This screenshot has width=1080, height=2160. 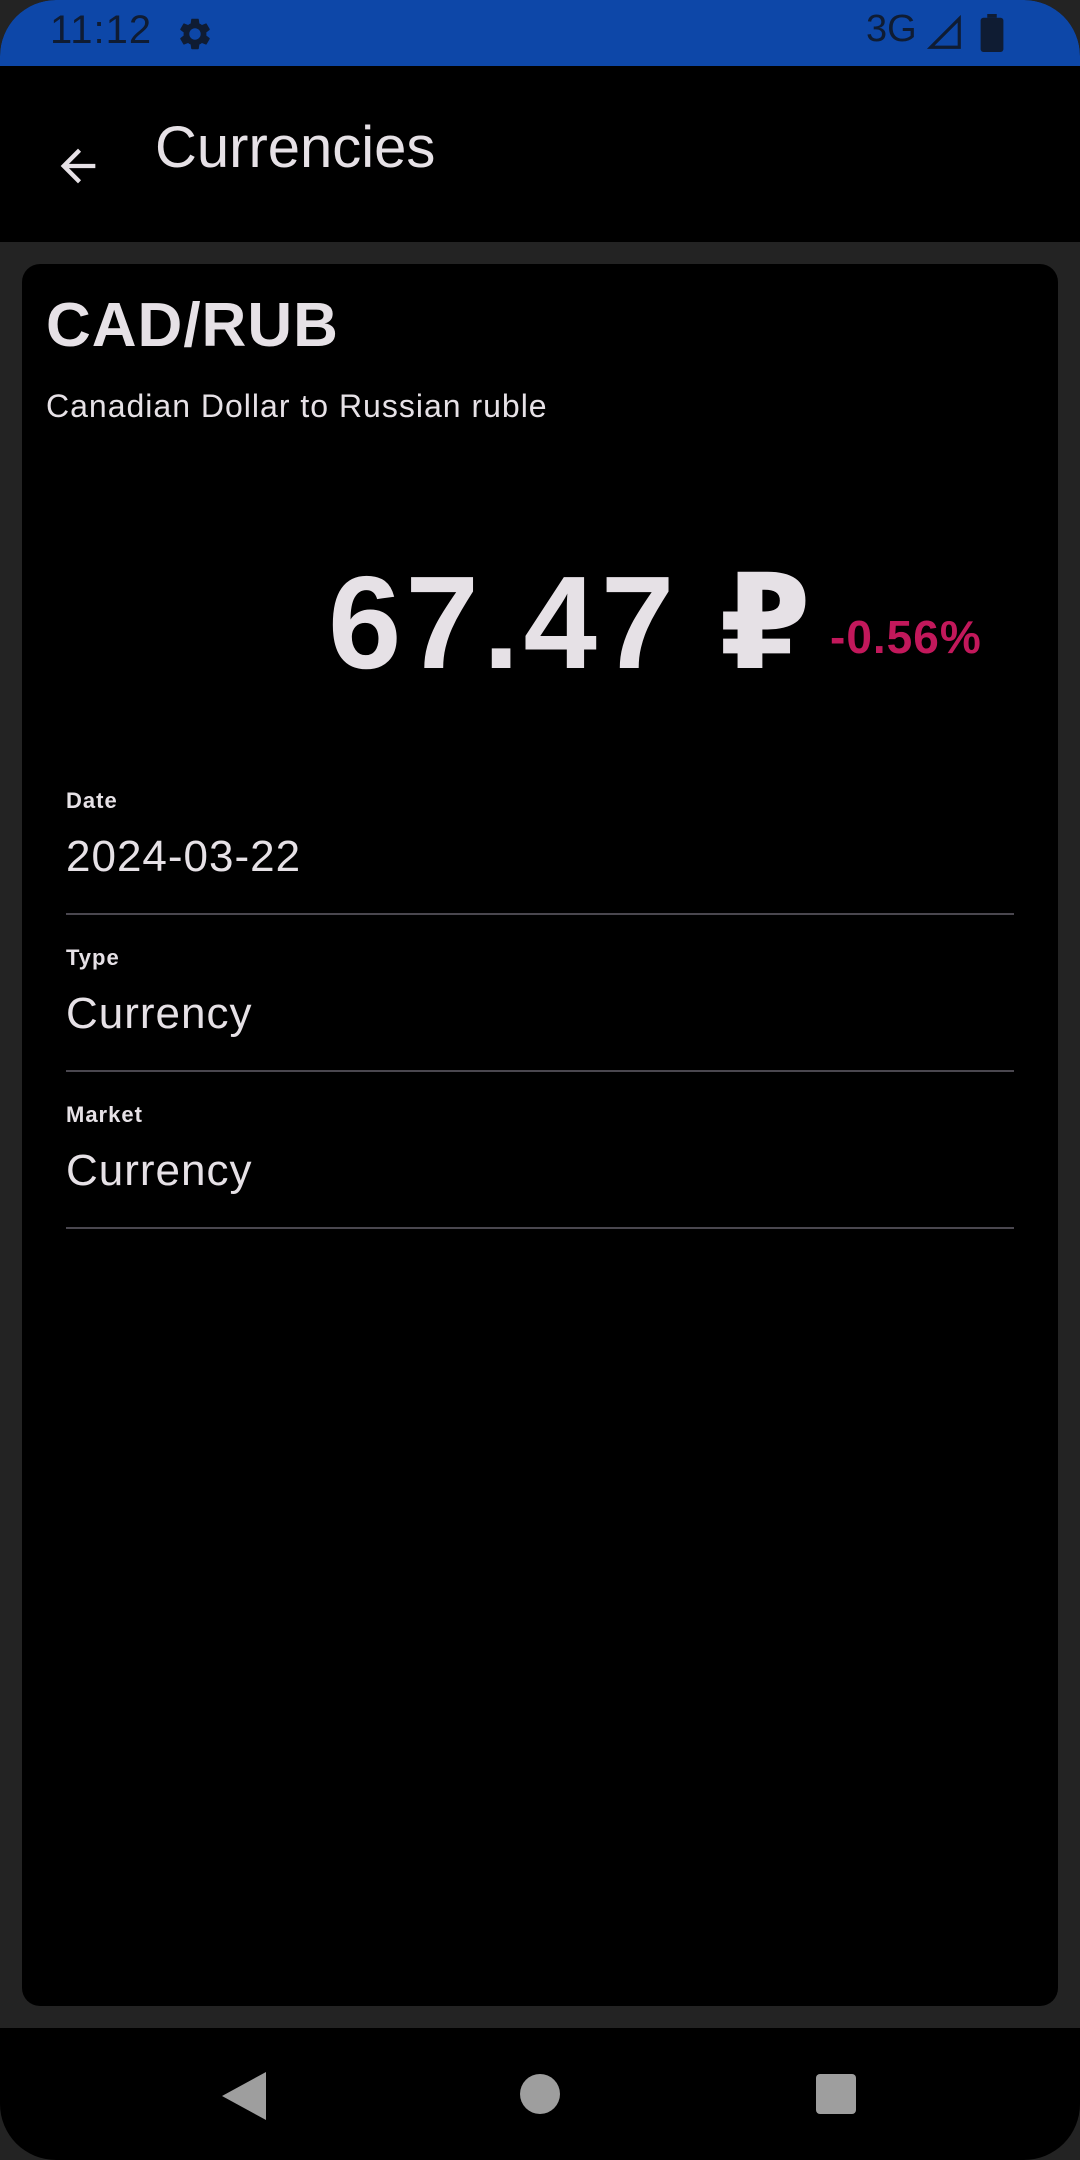 What do you see at coordinates (943, 31) in the screenshot?
I see `signal-icon` at bounding box center [943, 31].